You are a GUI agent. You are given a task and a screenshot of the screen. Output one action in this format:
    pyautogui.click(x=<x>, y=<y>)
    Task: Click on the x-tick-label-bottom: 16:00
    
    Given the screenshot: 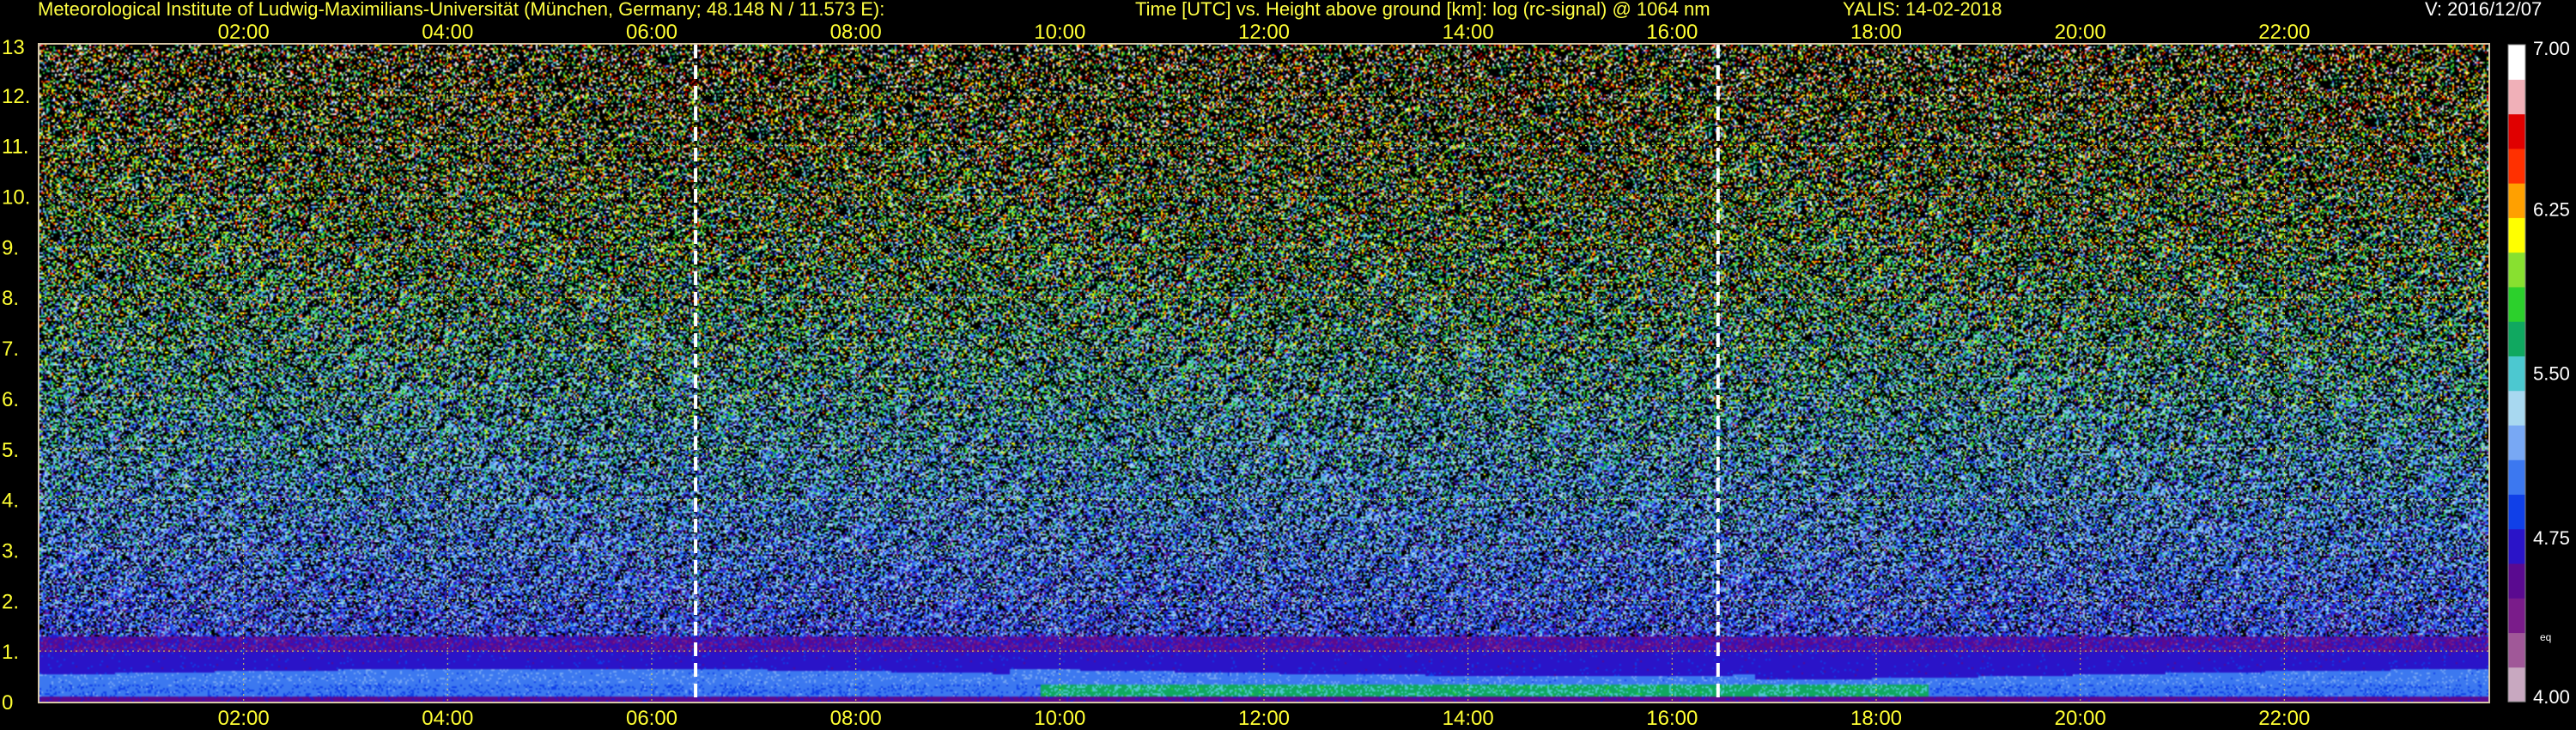 What is the action you would take?
    pyautogui.click(x=1672, y=718)
    